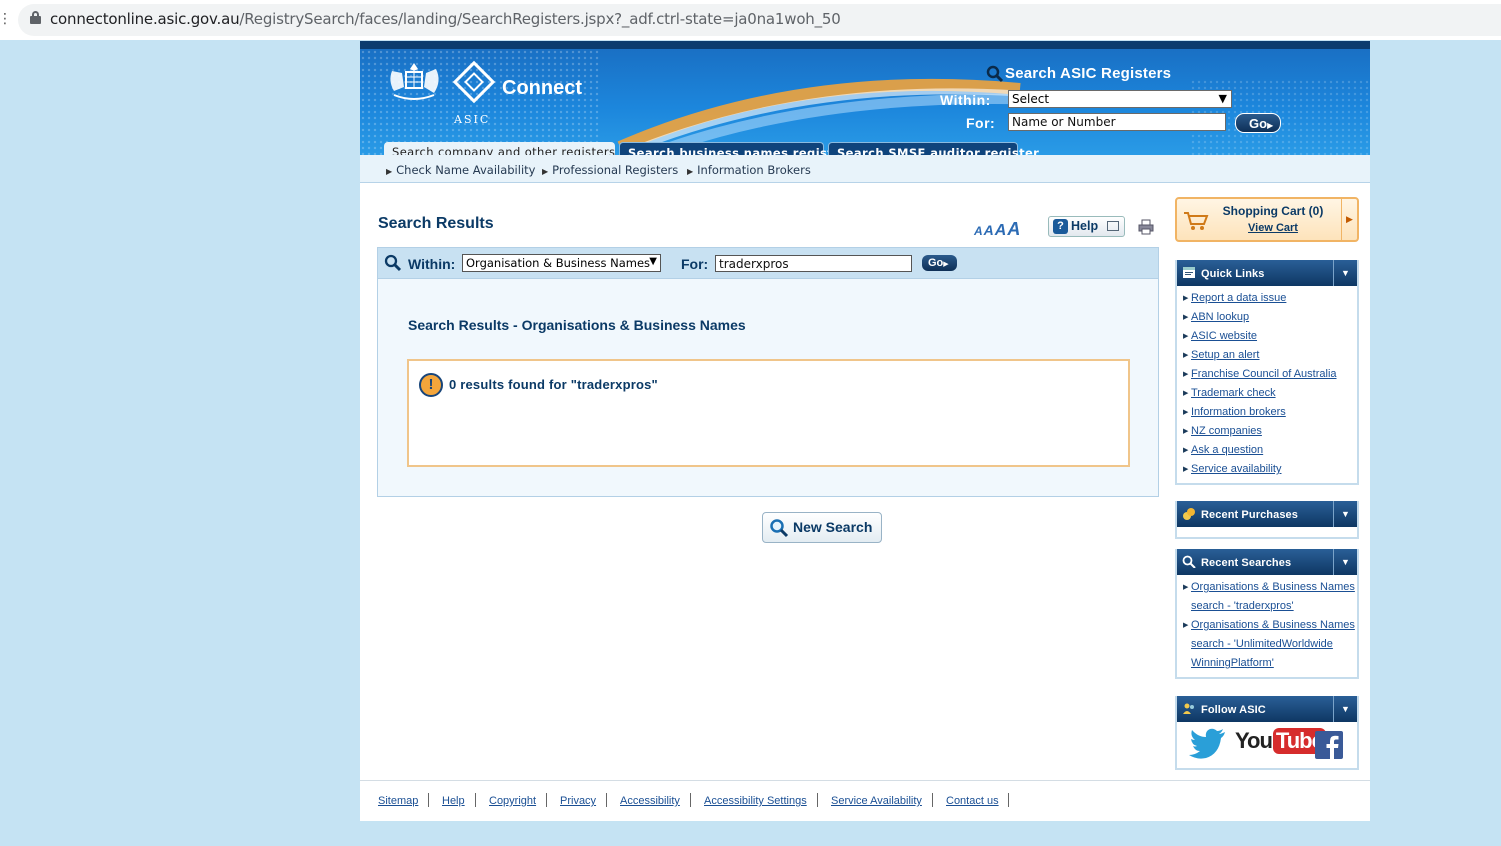 This screenshot has height=846, width=1501. What do you see at coordinates (1146, 227) in the screenshot?
I see `print-icon` at bounding box center [1146, 227].